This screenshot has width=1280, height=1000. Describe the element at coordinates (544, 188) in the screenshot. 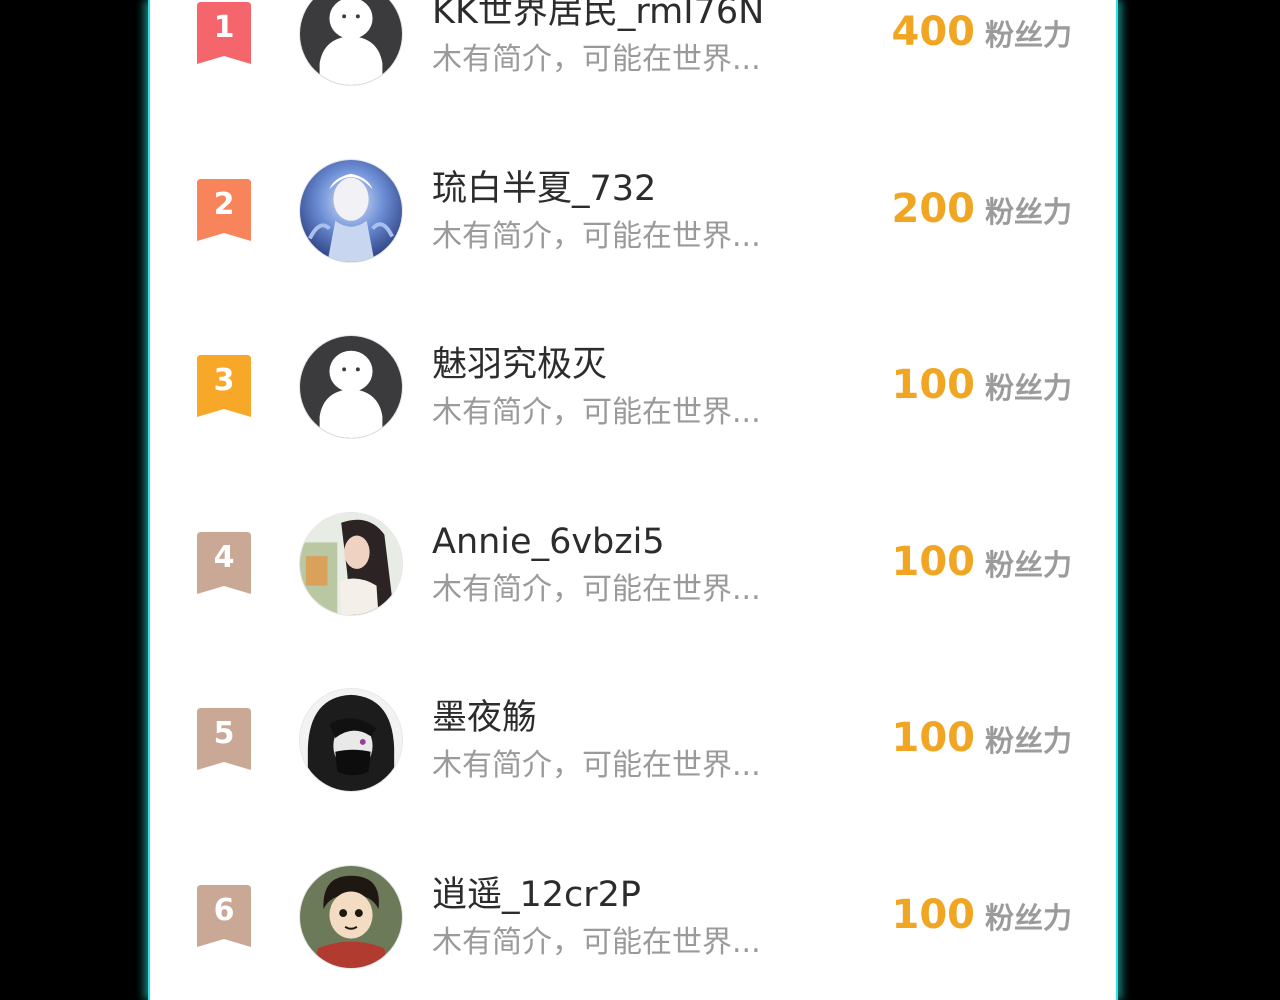

I see `user-name: 琉白半夏_732` at that location.